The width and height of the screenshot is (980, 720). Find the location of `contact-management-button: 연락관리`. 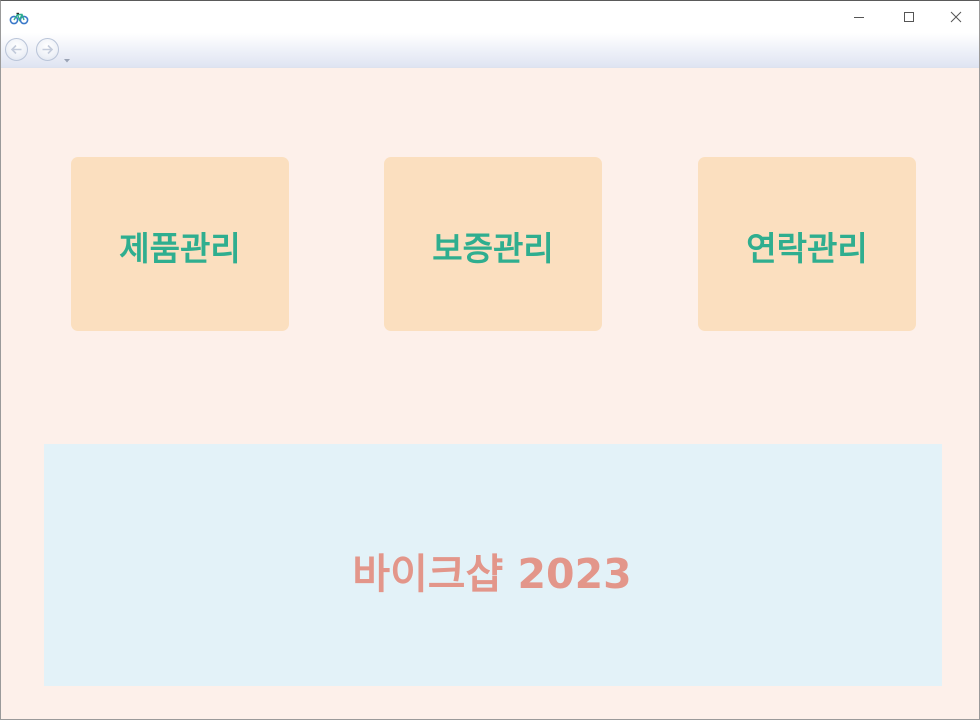

contact-management-button: 연락관리 is located at coordinates (807, 244).